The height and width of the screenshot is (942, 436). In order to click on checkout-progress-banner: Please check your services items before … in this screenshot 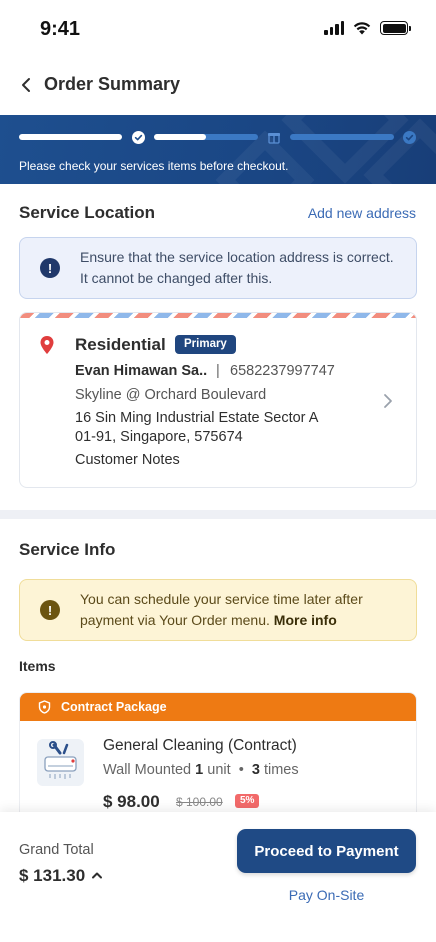, I will do `click(218, 149)`.